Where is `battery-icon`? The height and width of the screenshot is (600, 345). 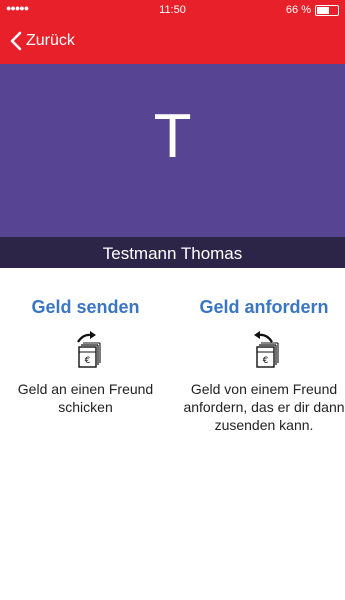 battery-icon is located at coordinates (327, 10).